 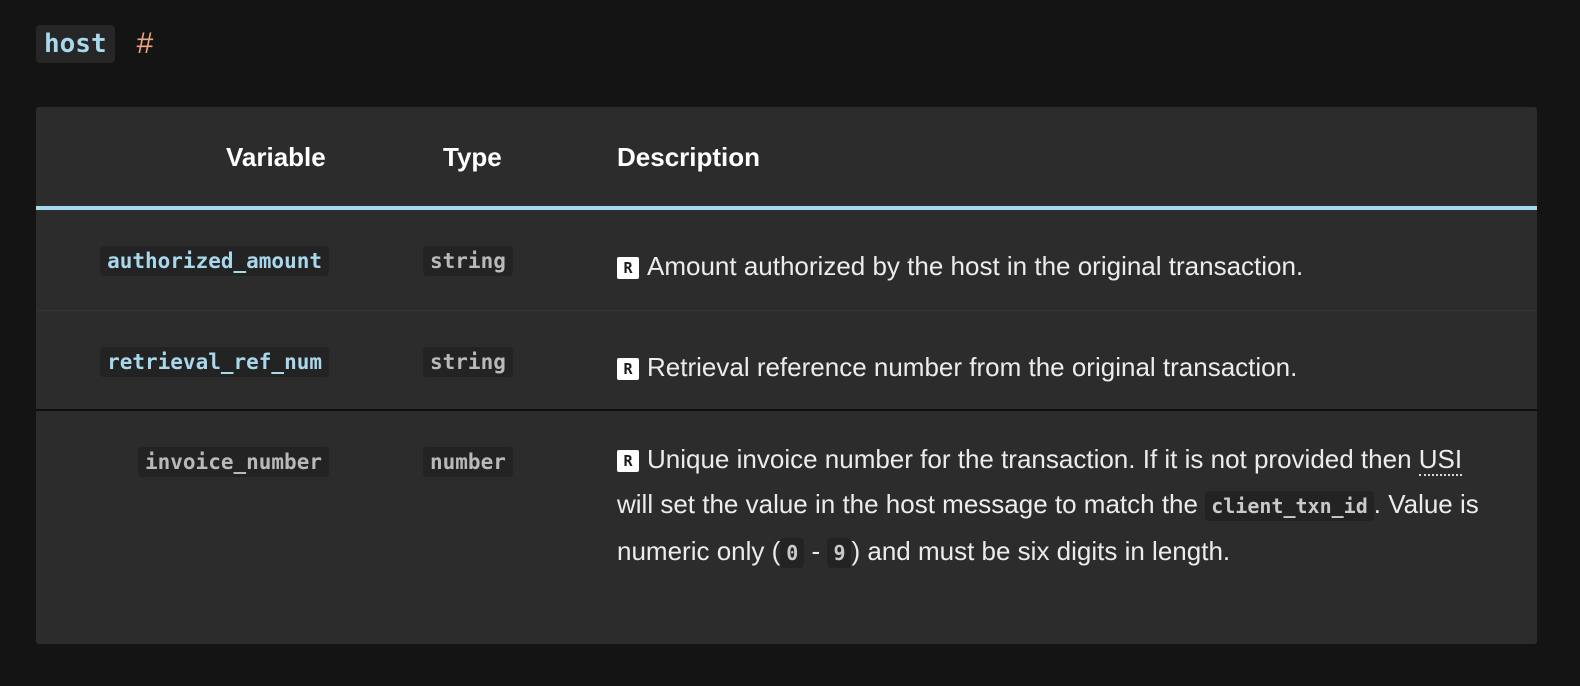 I want to click on variable-cell: authorized_amount, so click(x=214, y=261).